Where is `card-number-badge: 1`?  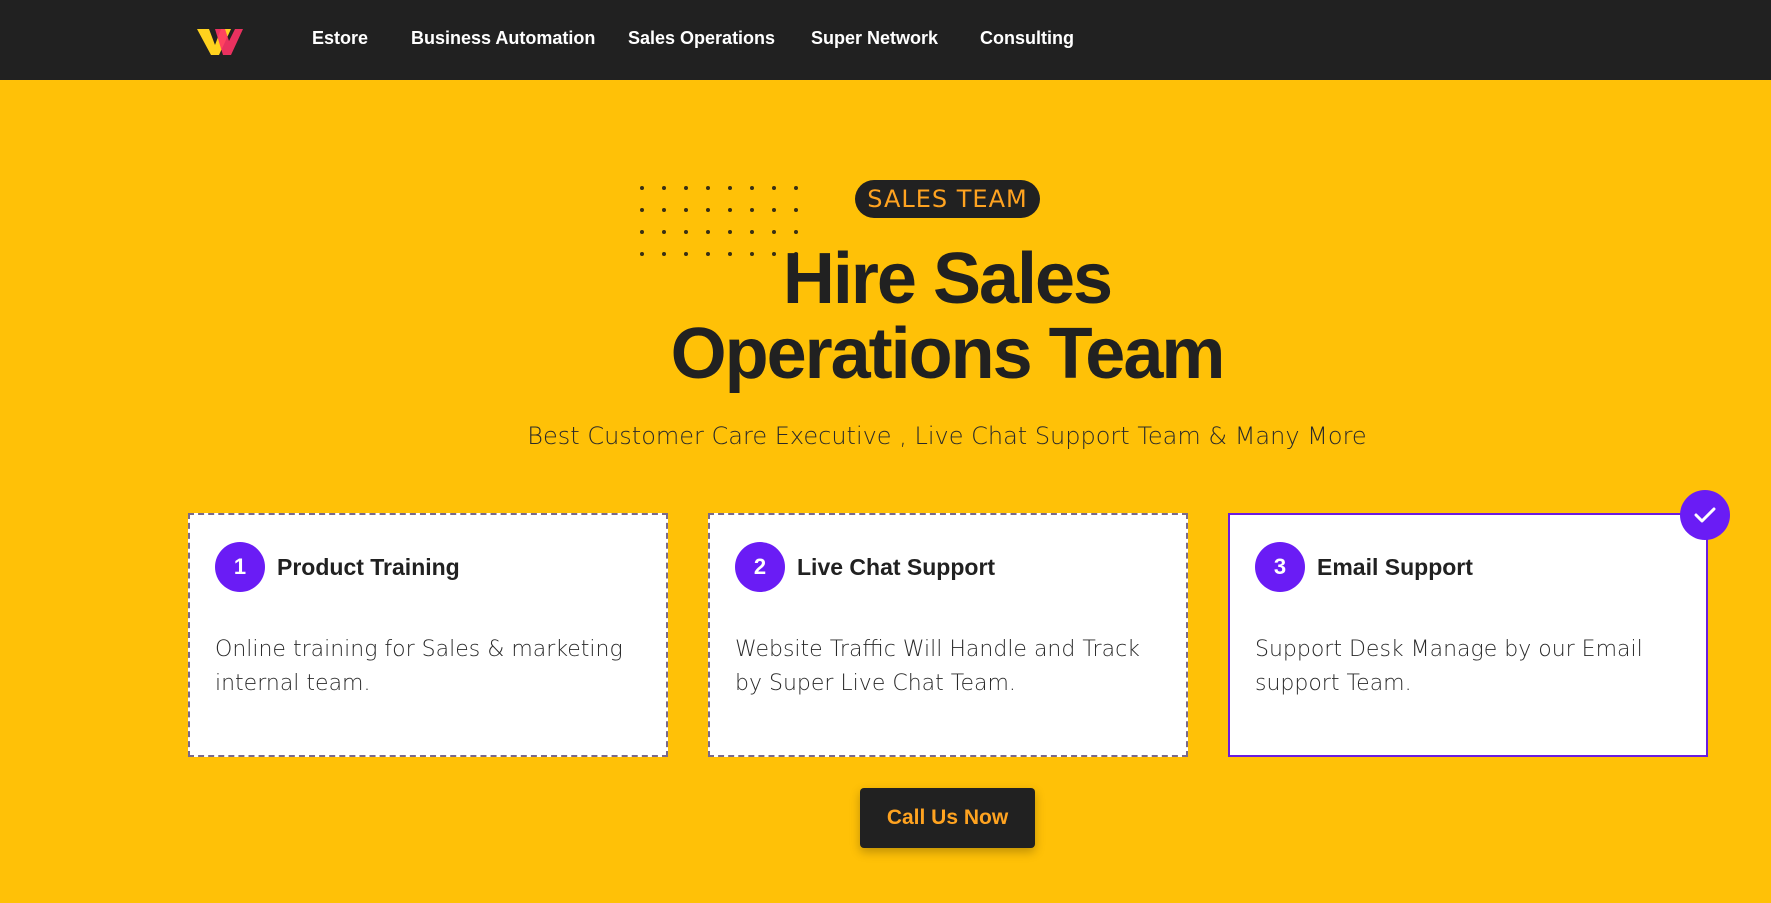
card-number-badge: 1 is located at coordinates (240, 567).